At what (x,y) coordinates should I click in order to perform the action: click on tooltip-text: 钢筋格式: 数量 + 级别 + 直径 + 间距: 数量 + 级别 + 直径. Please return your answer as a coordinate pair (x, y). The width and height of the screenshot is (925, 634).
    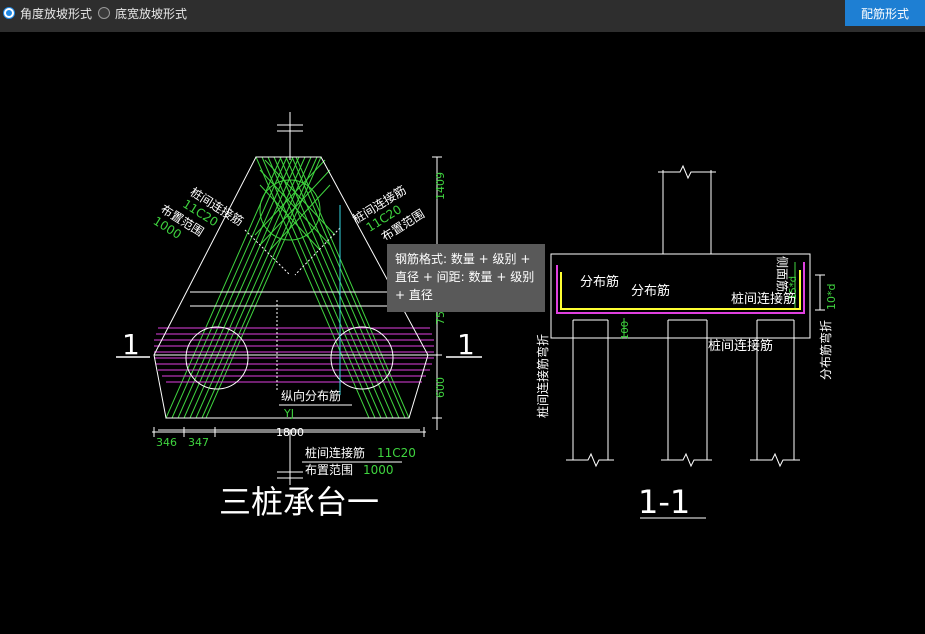
    Looking at the image, I should click on (465, 277).